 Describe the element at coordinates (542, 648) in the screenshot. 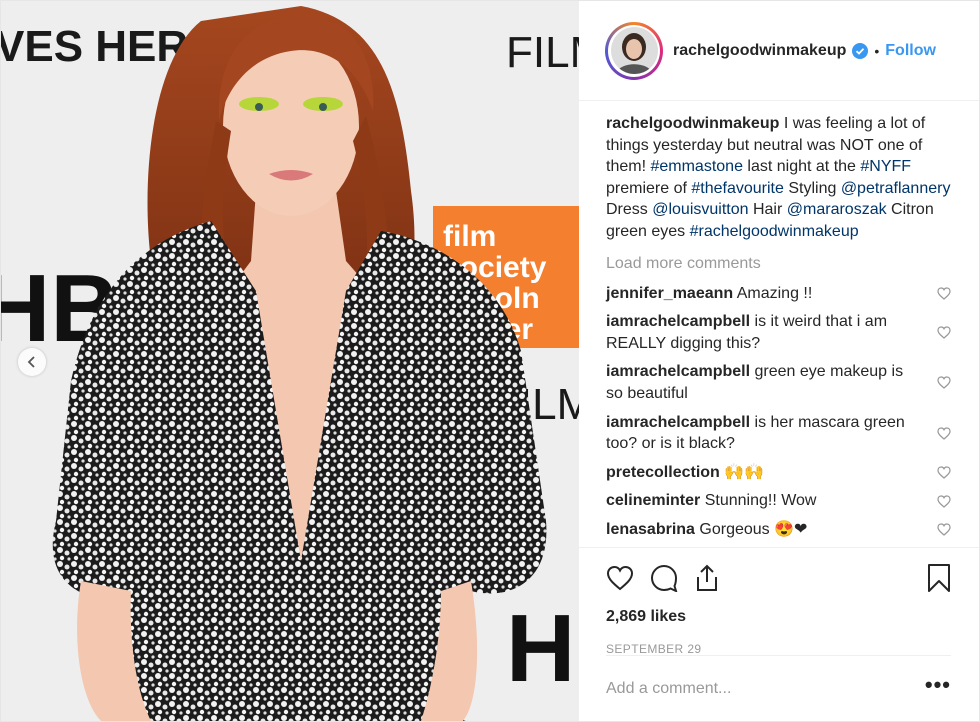

I see `svg-text: HI` at that location.